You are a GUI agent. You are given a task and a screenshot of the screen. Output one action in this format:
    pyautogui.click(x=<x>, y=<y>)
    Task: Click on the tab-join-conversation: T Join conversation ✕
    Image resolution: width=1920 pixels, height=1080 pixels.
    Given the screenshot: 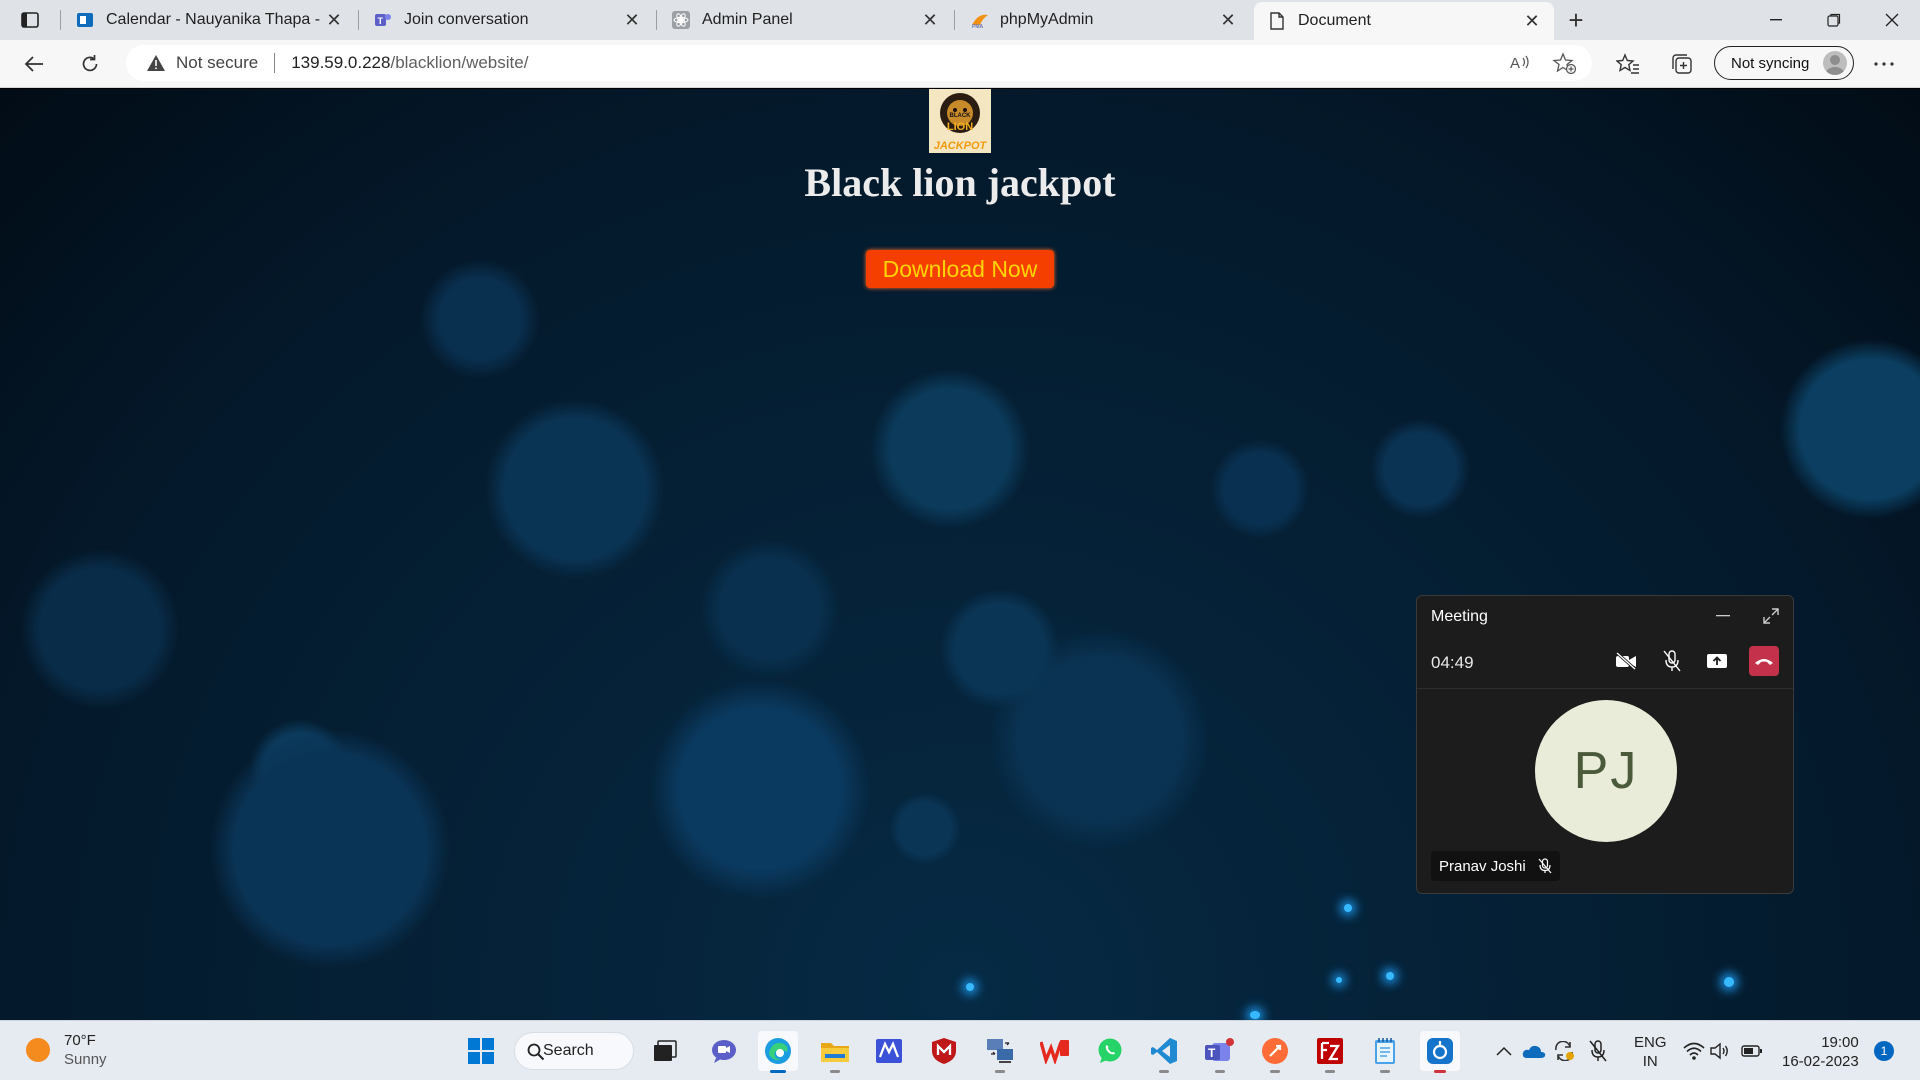 What is the action you would take?
    pyautogui.click(x=507, y=20)
    